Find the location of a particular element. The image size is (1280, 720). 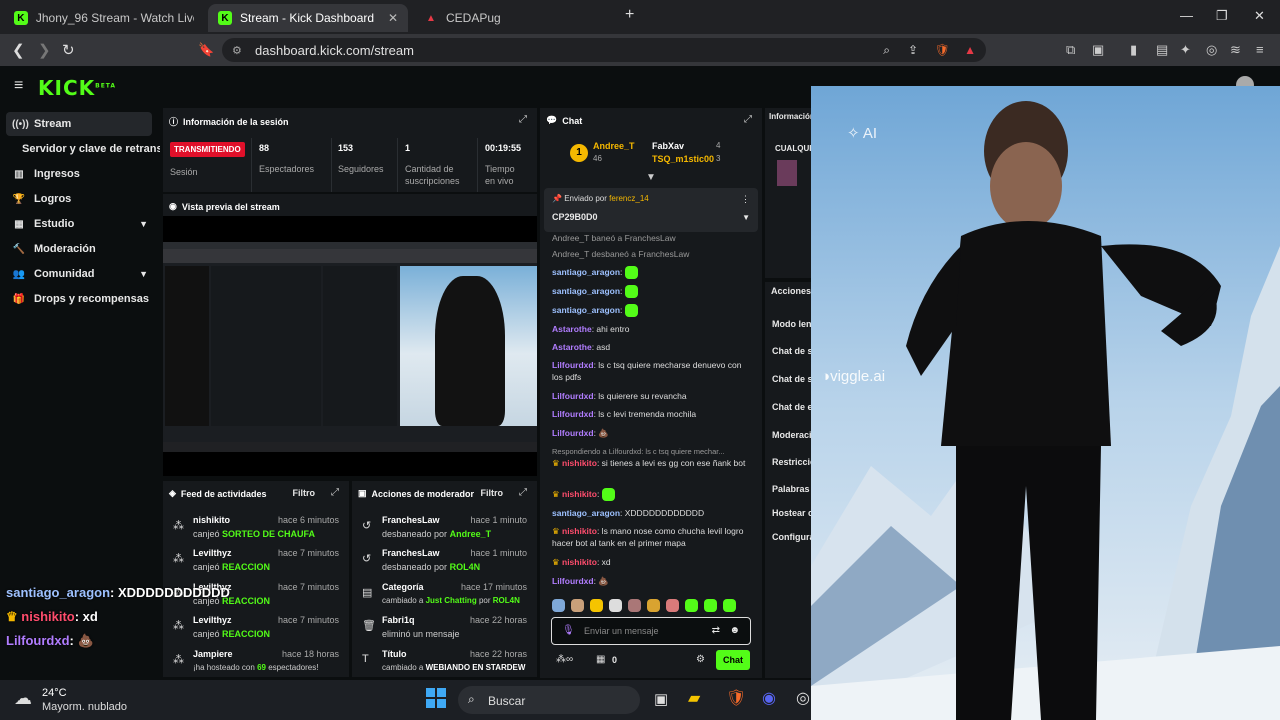

mic-icon: 🎙 is located at coordinates (568, 630).